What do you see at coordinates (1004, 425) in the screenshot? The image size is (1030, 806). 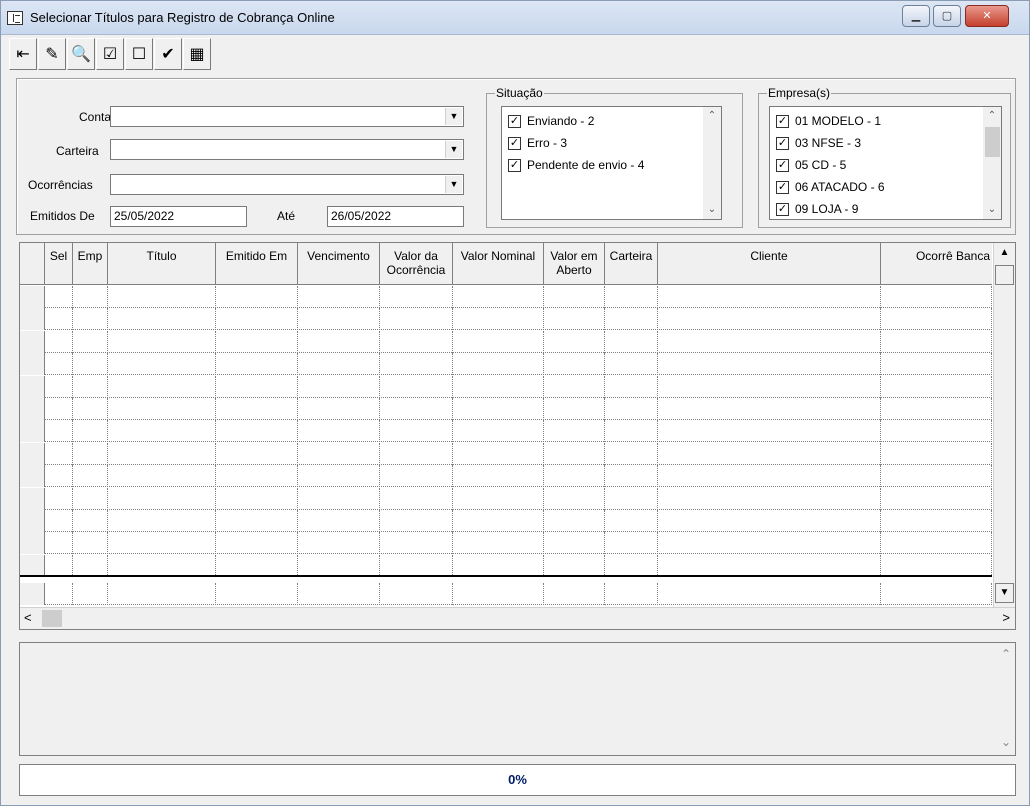 I see `grid-vertical-scrollbar: ▲ ▼` at bounding box center [1004, 425].